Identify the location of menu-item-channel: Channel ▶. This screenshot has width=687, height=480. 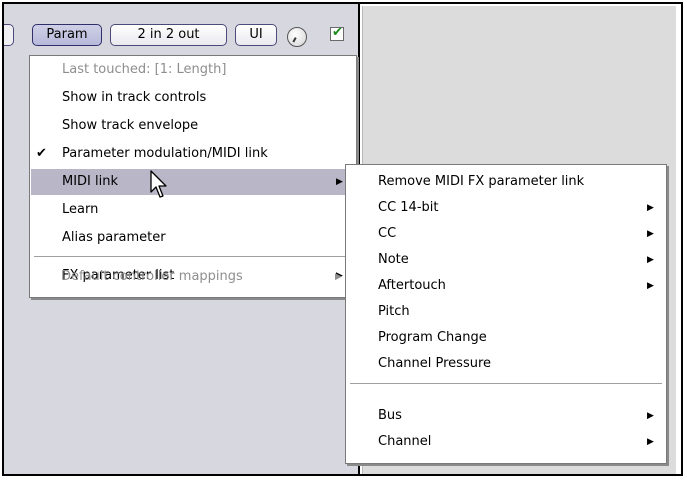
(506, 442).